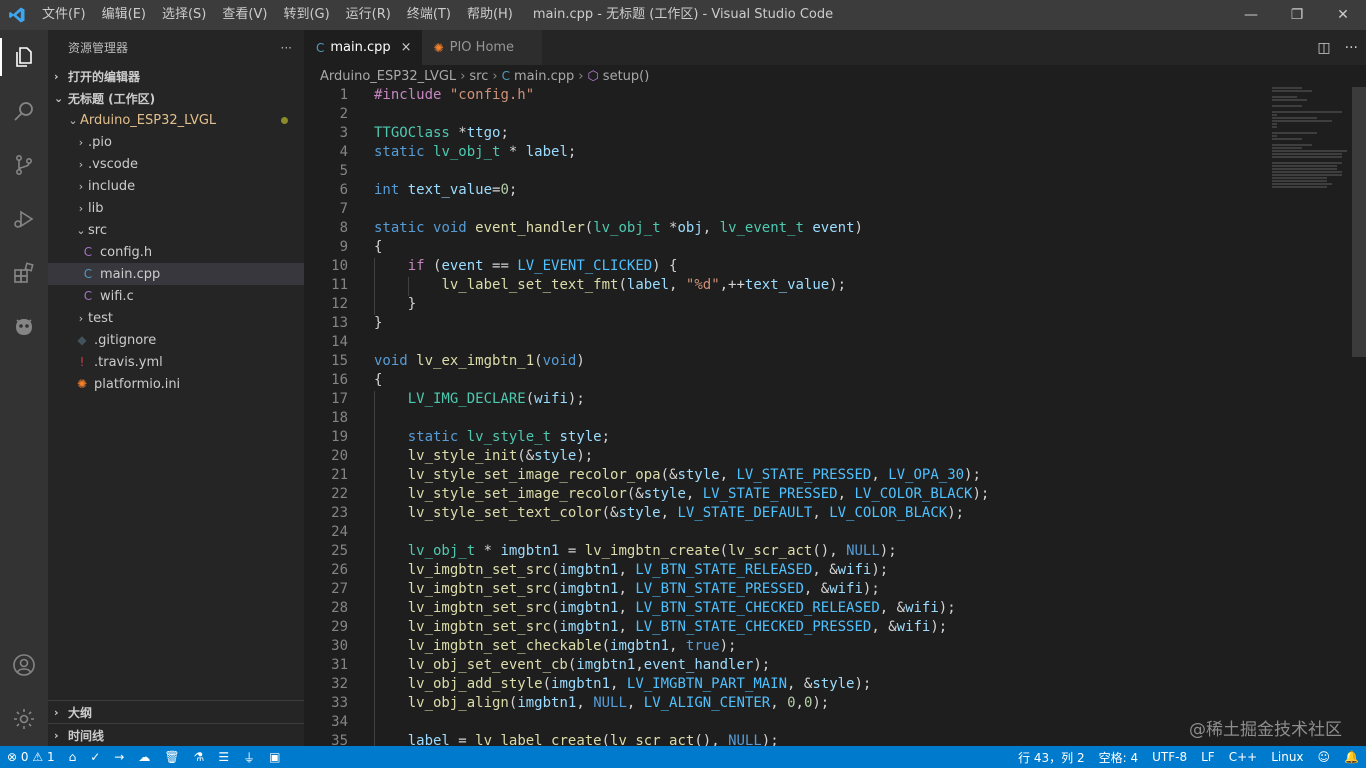 This screenshot has width=1366, height=768. What do you see at coordinates (306, 15) in the screenshot?
I see `menu-item: 转到(G)` at bounding box center [306, 15].